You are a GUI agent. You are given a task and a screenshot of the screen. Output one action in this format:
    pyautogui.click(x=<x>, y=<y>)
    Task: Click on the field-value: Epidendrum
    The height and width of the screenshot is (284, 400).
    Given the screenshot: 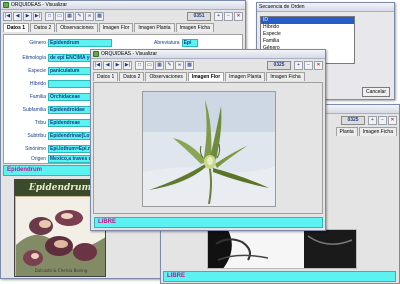 What is the action you would take?
    pyautogui.click(x=80, y=43)
    